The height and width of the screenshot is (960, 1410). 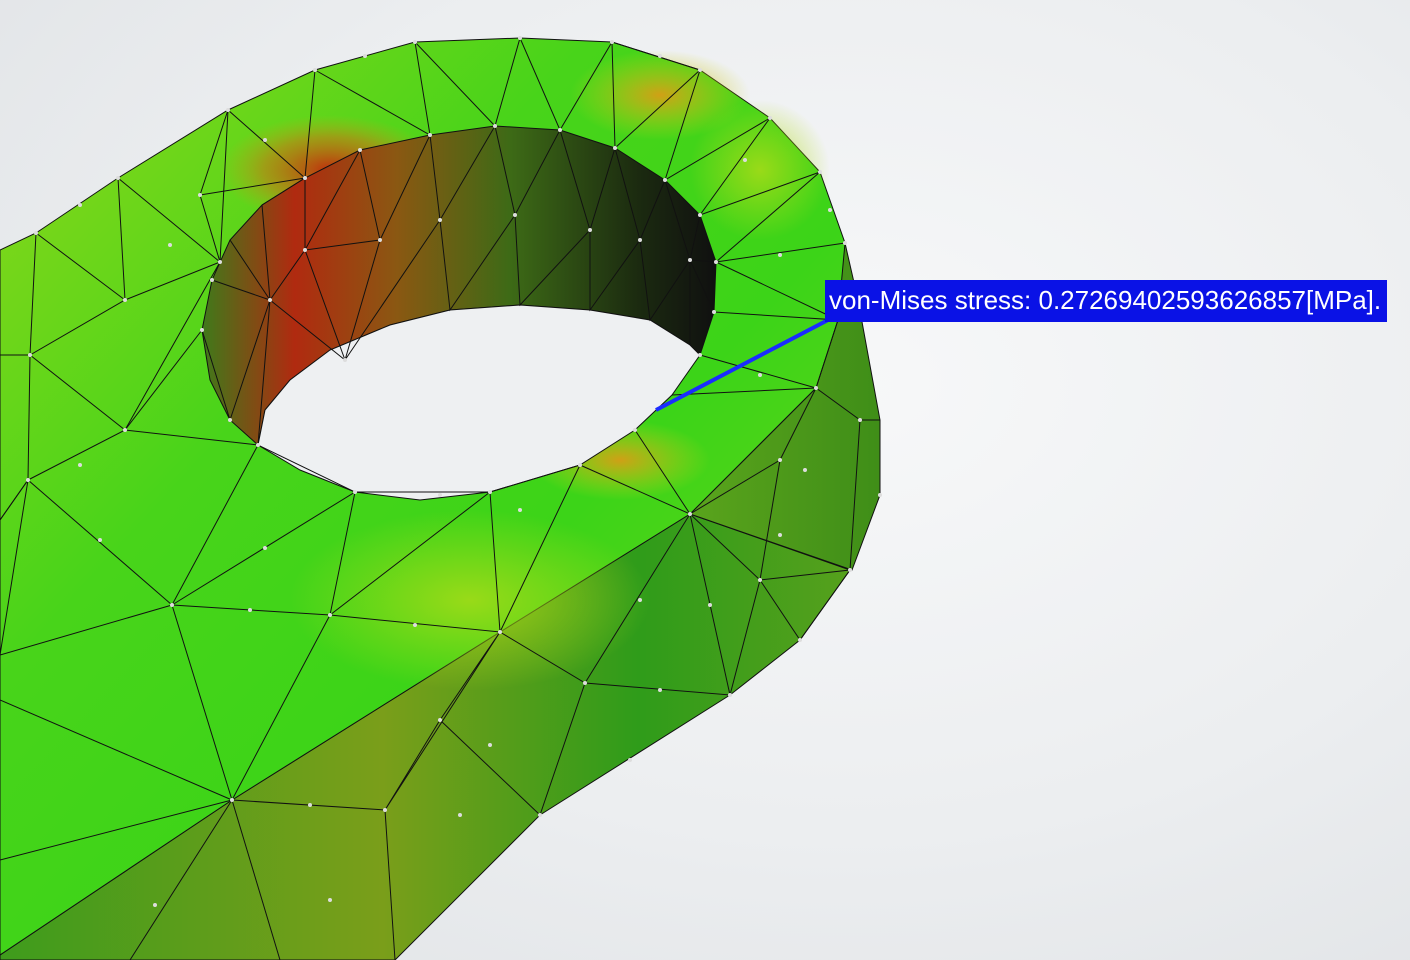 I want to click on hotspot-right-rim, so click(x=760, y=170).